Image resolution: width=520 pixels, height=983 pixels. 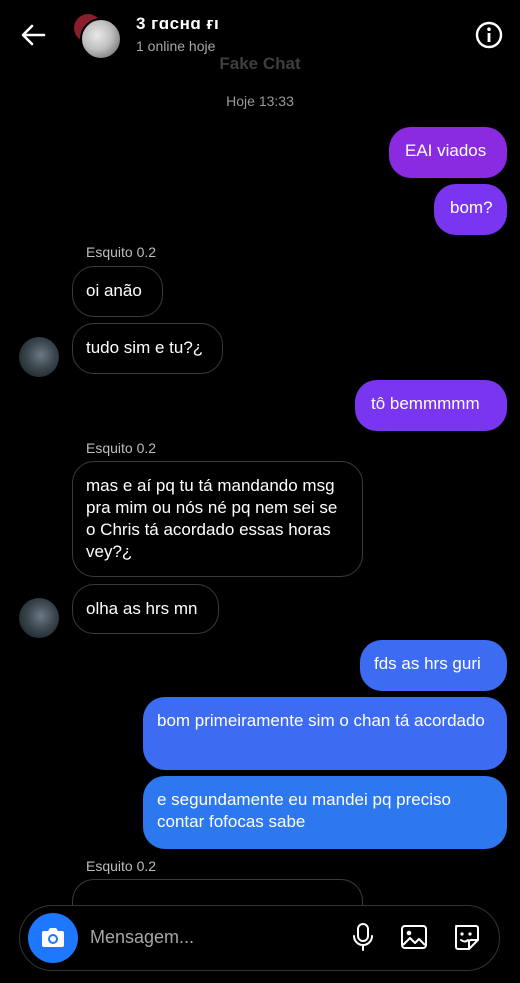 What do you see at coordinates (466, 937) in the screenshot?
I see `sticker-icon` at bounding box center [466, 937].